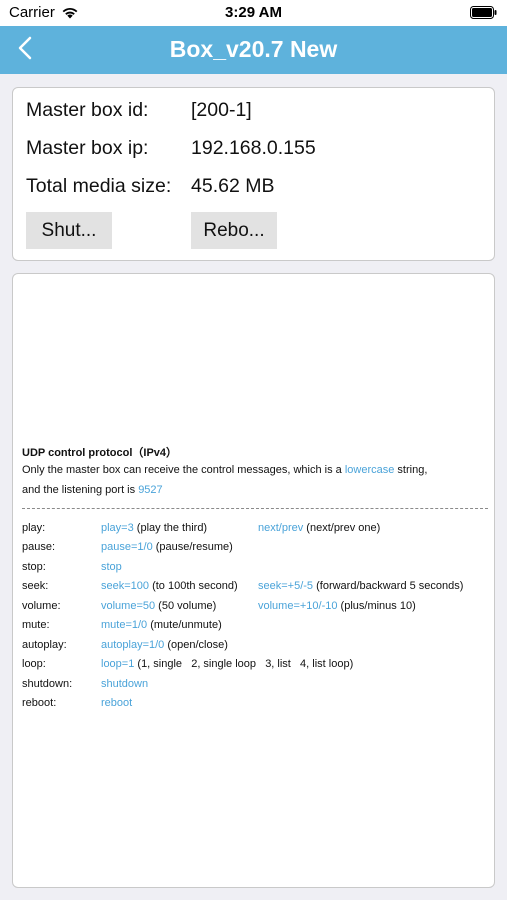  What do you see at coordinates (47, 684) in the screenshot?
I see `command-key: shutdown:` at bounding box center [47, 684].